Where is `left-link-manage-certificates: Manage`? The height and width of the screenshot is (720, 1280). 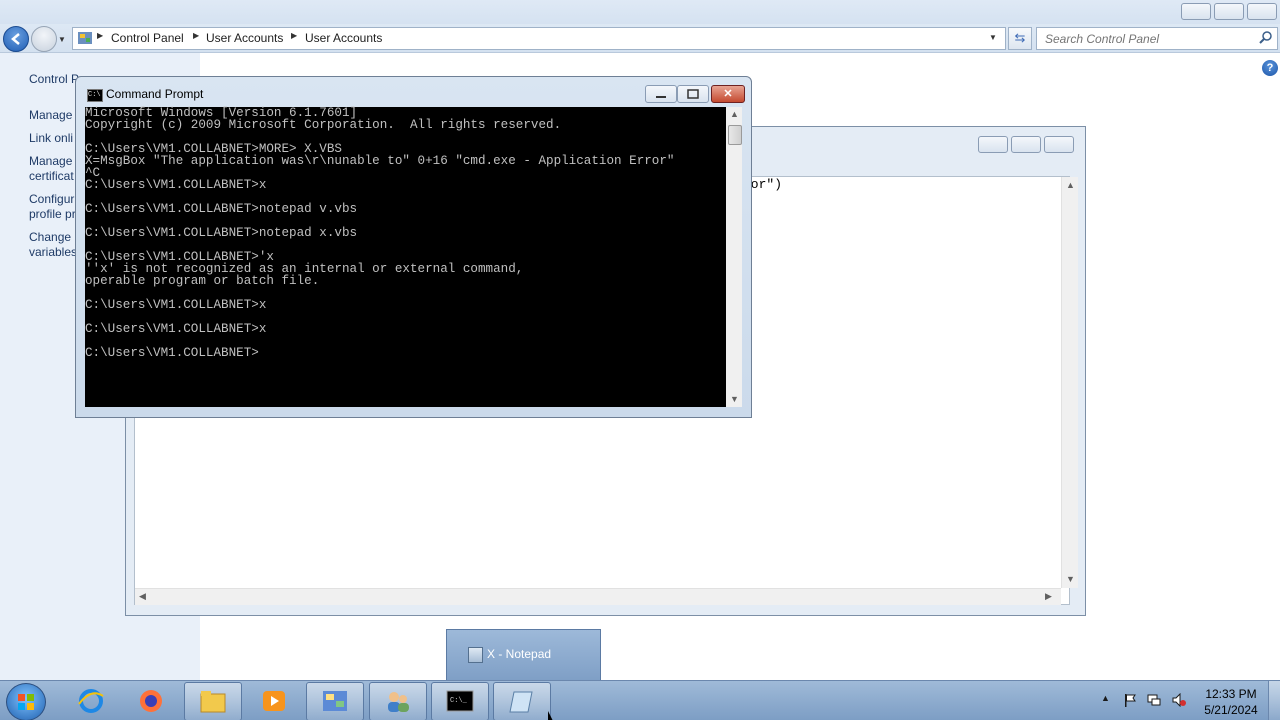 left-link-manage-certificates: Manage is located at coordinates (50, 161).